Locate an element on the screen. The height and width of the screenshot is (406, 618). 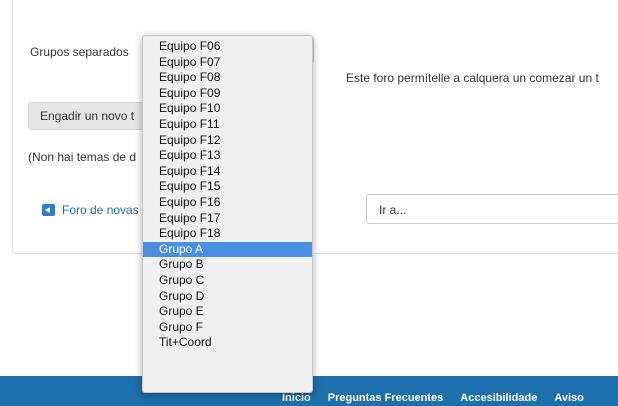
footer-link: Aviso is located at coordinates (569, 398).